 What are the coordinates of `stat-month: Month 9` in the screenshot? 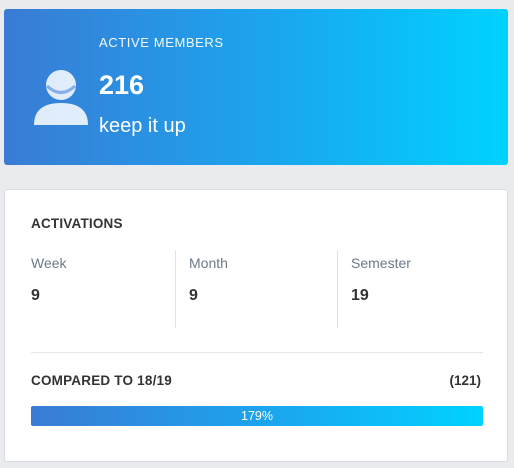 It's located at (256, 289).